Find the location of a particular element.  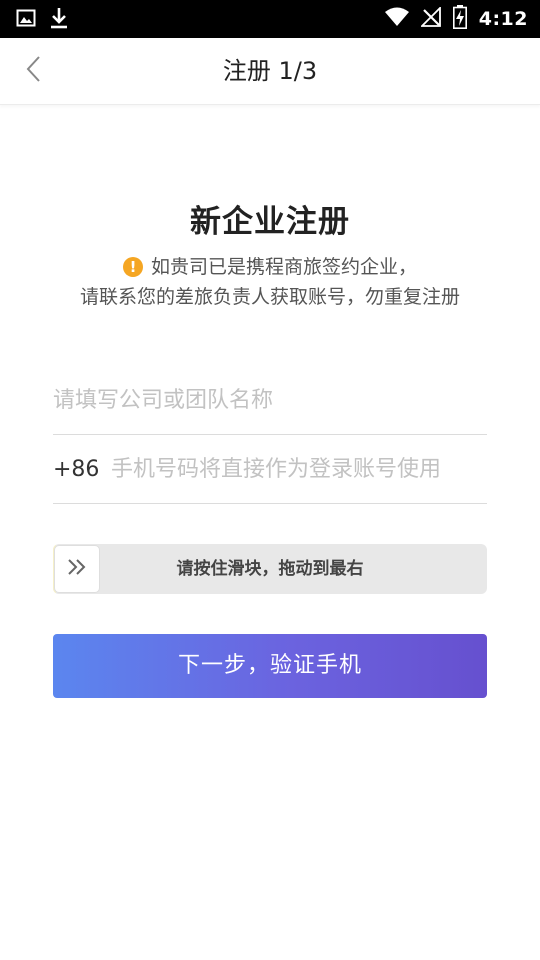

next-verify-phone-button: 下一步，验证手机 is located at coordinates (270, 666).